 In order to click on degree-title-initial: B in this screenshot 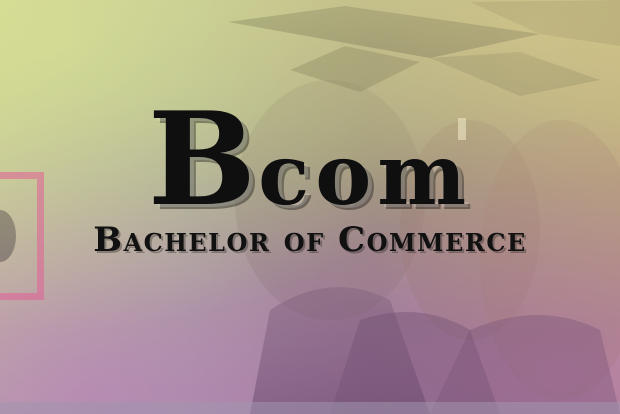, I will do `click(203, 160)`.